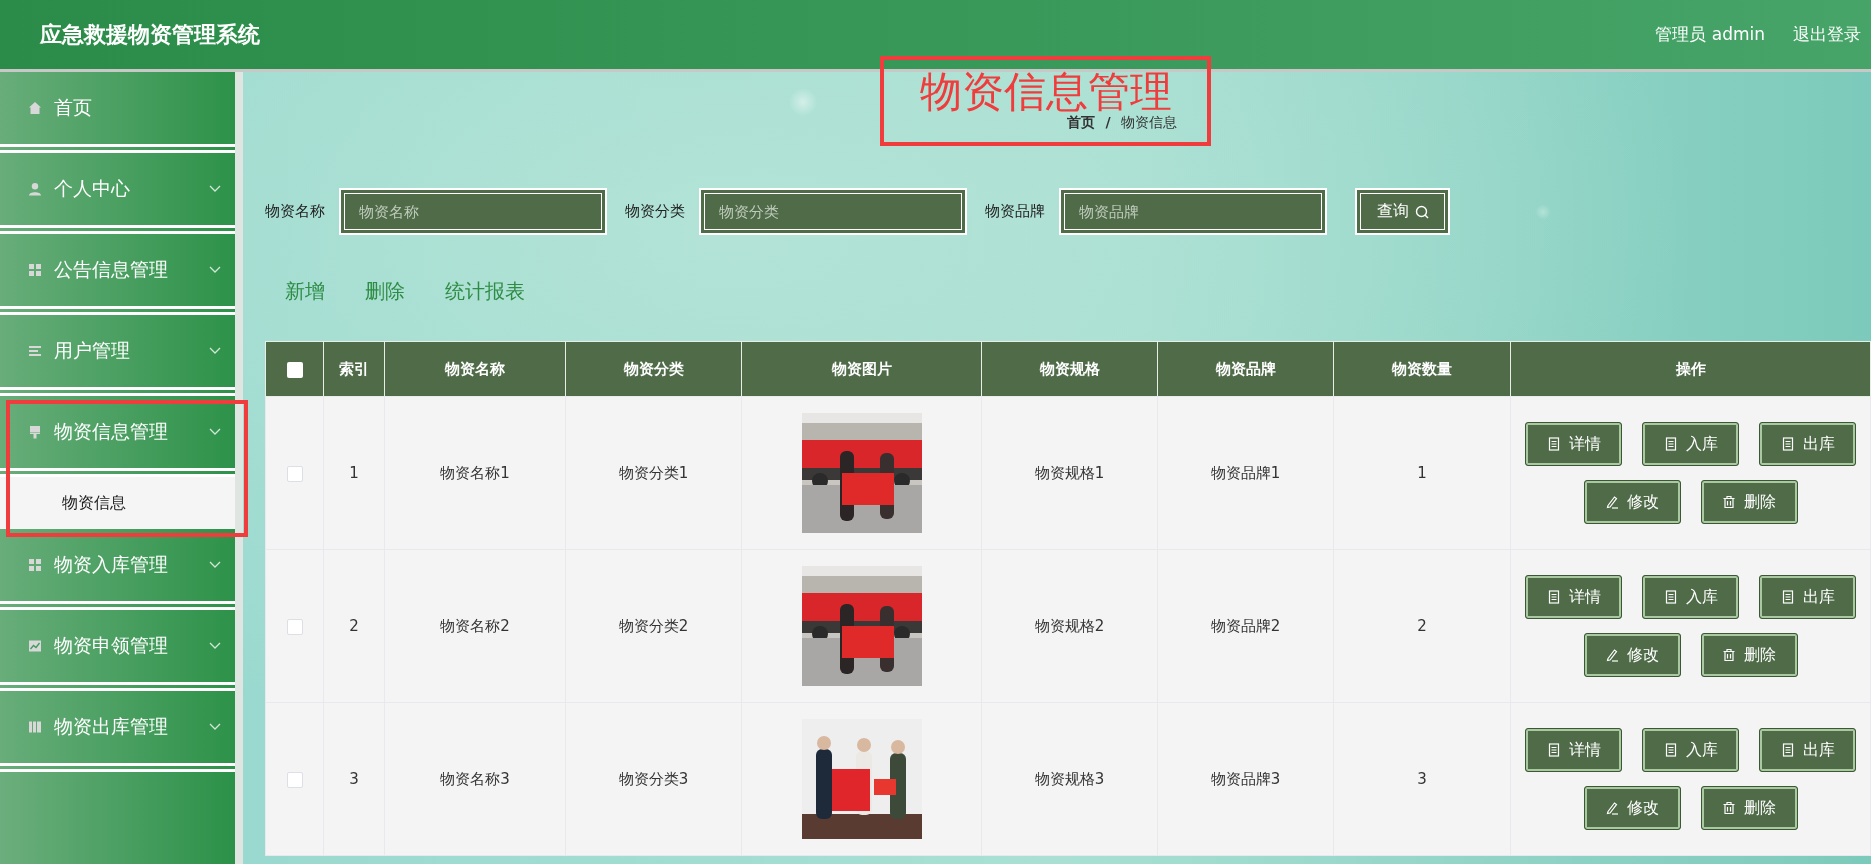 The height and width of the screenshot is (864, 1871). What do you see at coordinates (35, 646) in the screenshot?
I see `chart-icon` at bounding box center [35, 646].